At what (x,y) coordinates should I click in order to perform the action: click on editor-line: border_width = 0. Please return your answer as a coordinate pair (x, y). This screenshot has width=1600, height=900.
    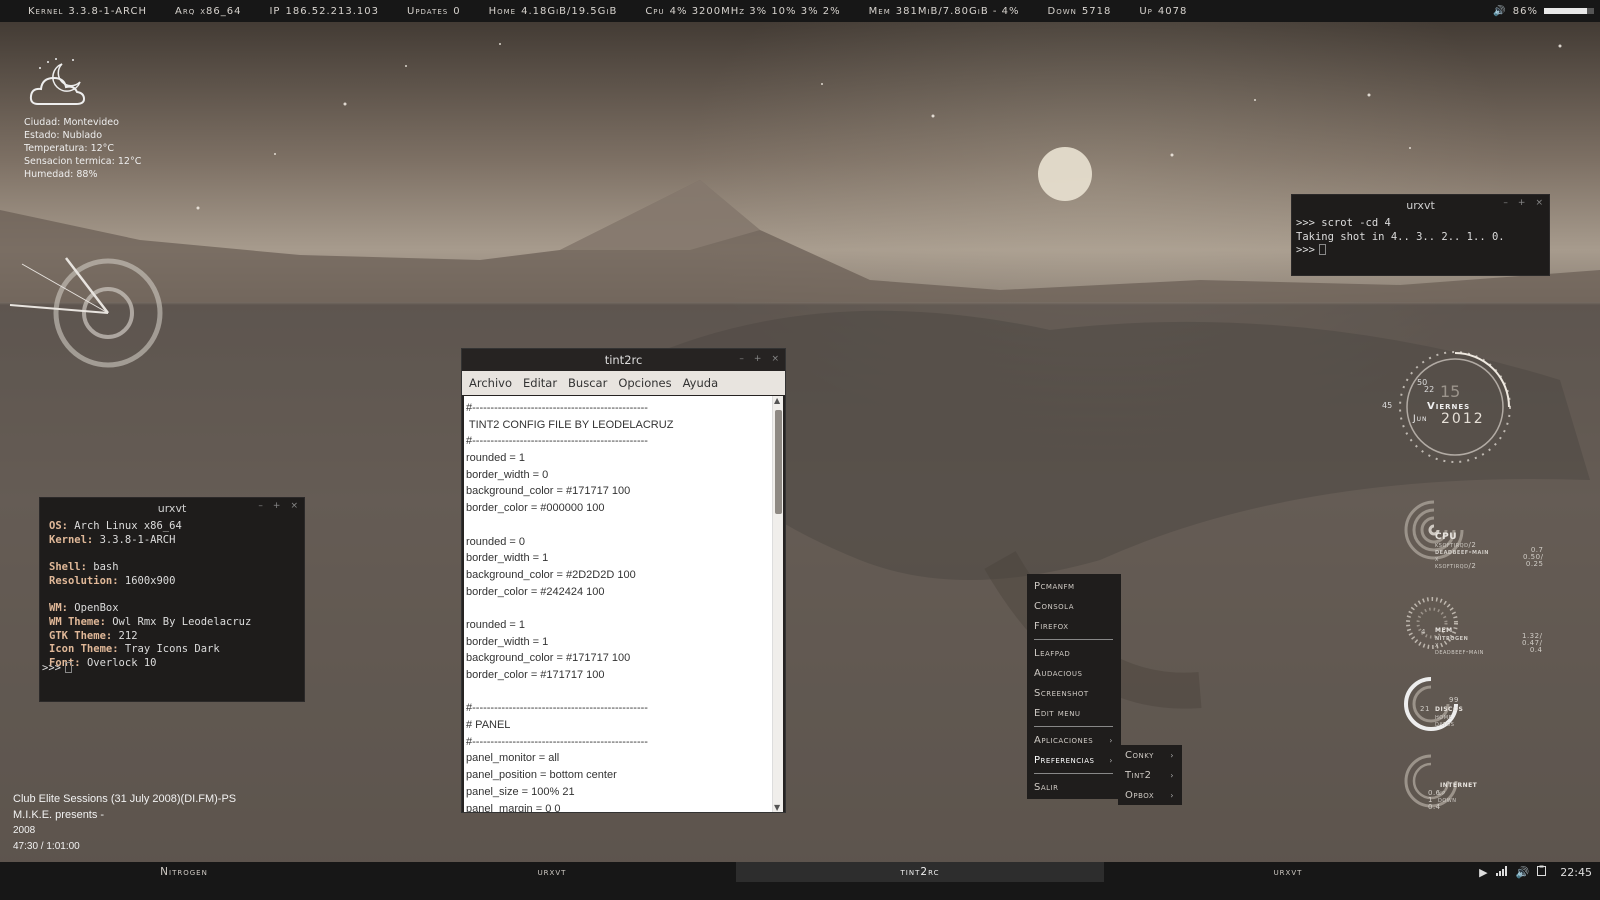
    Looking at the image, I should click on (618, 475).